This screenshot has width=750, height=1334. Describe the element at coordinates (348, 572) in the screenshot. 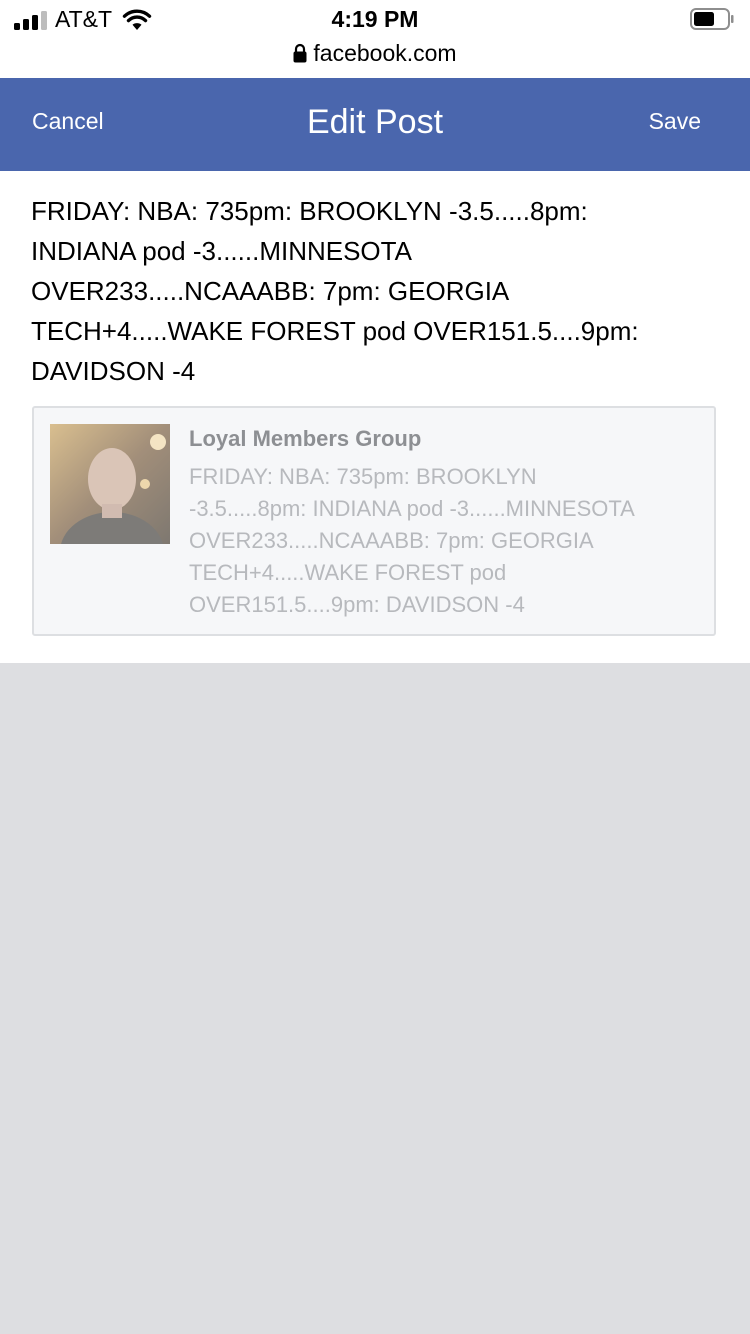

I see `shared-text-line: TECH+4.....WAKE FOREST pod` at that location.